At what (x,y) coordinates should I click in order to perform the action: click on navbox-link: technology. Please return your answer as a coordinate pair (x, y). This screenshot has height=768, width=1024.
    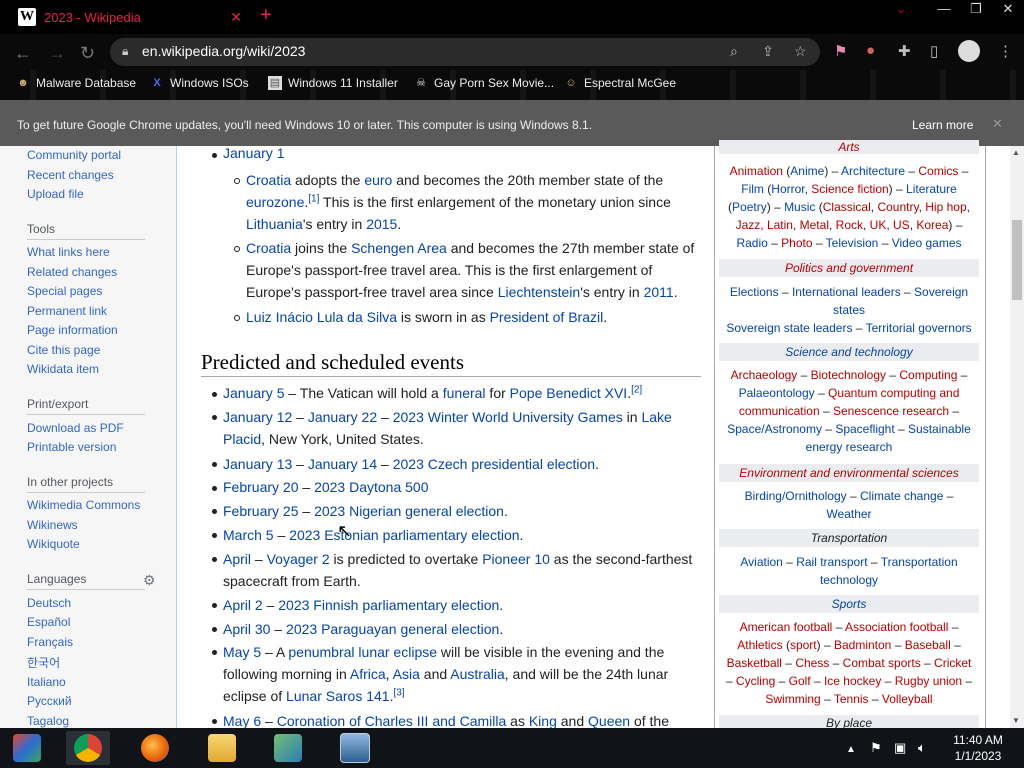
    Looking at the image, I should click on (849, 580).